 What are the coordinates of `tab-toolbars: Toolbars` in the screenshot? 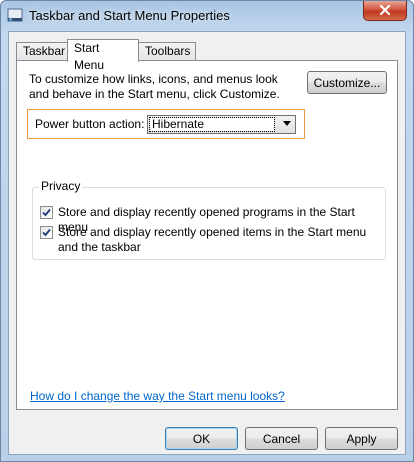 It's located at (167, 51).